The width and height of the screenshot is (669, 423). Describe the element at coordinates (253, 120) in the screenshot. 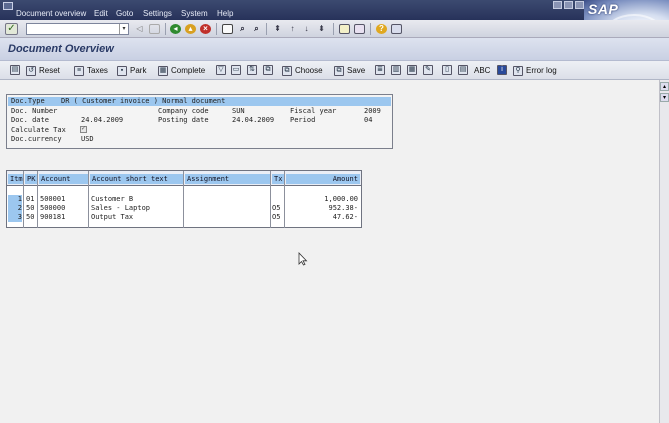

I see `posting-date-value: 24.04.2009` at that location.